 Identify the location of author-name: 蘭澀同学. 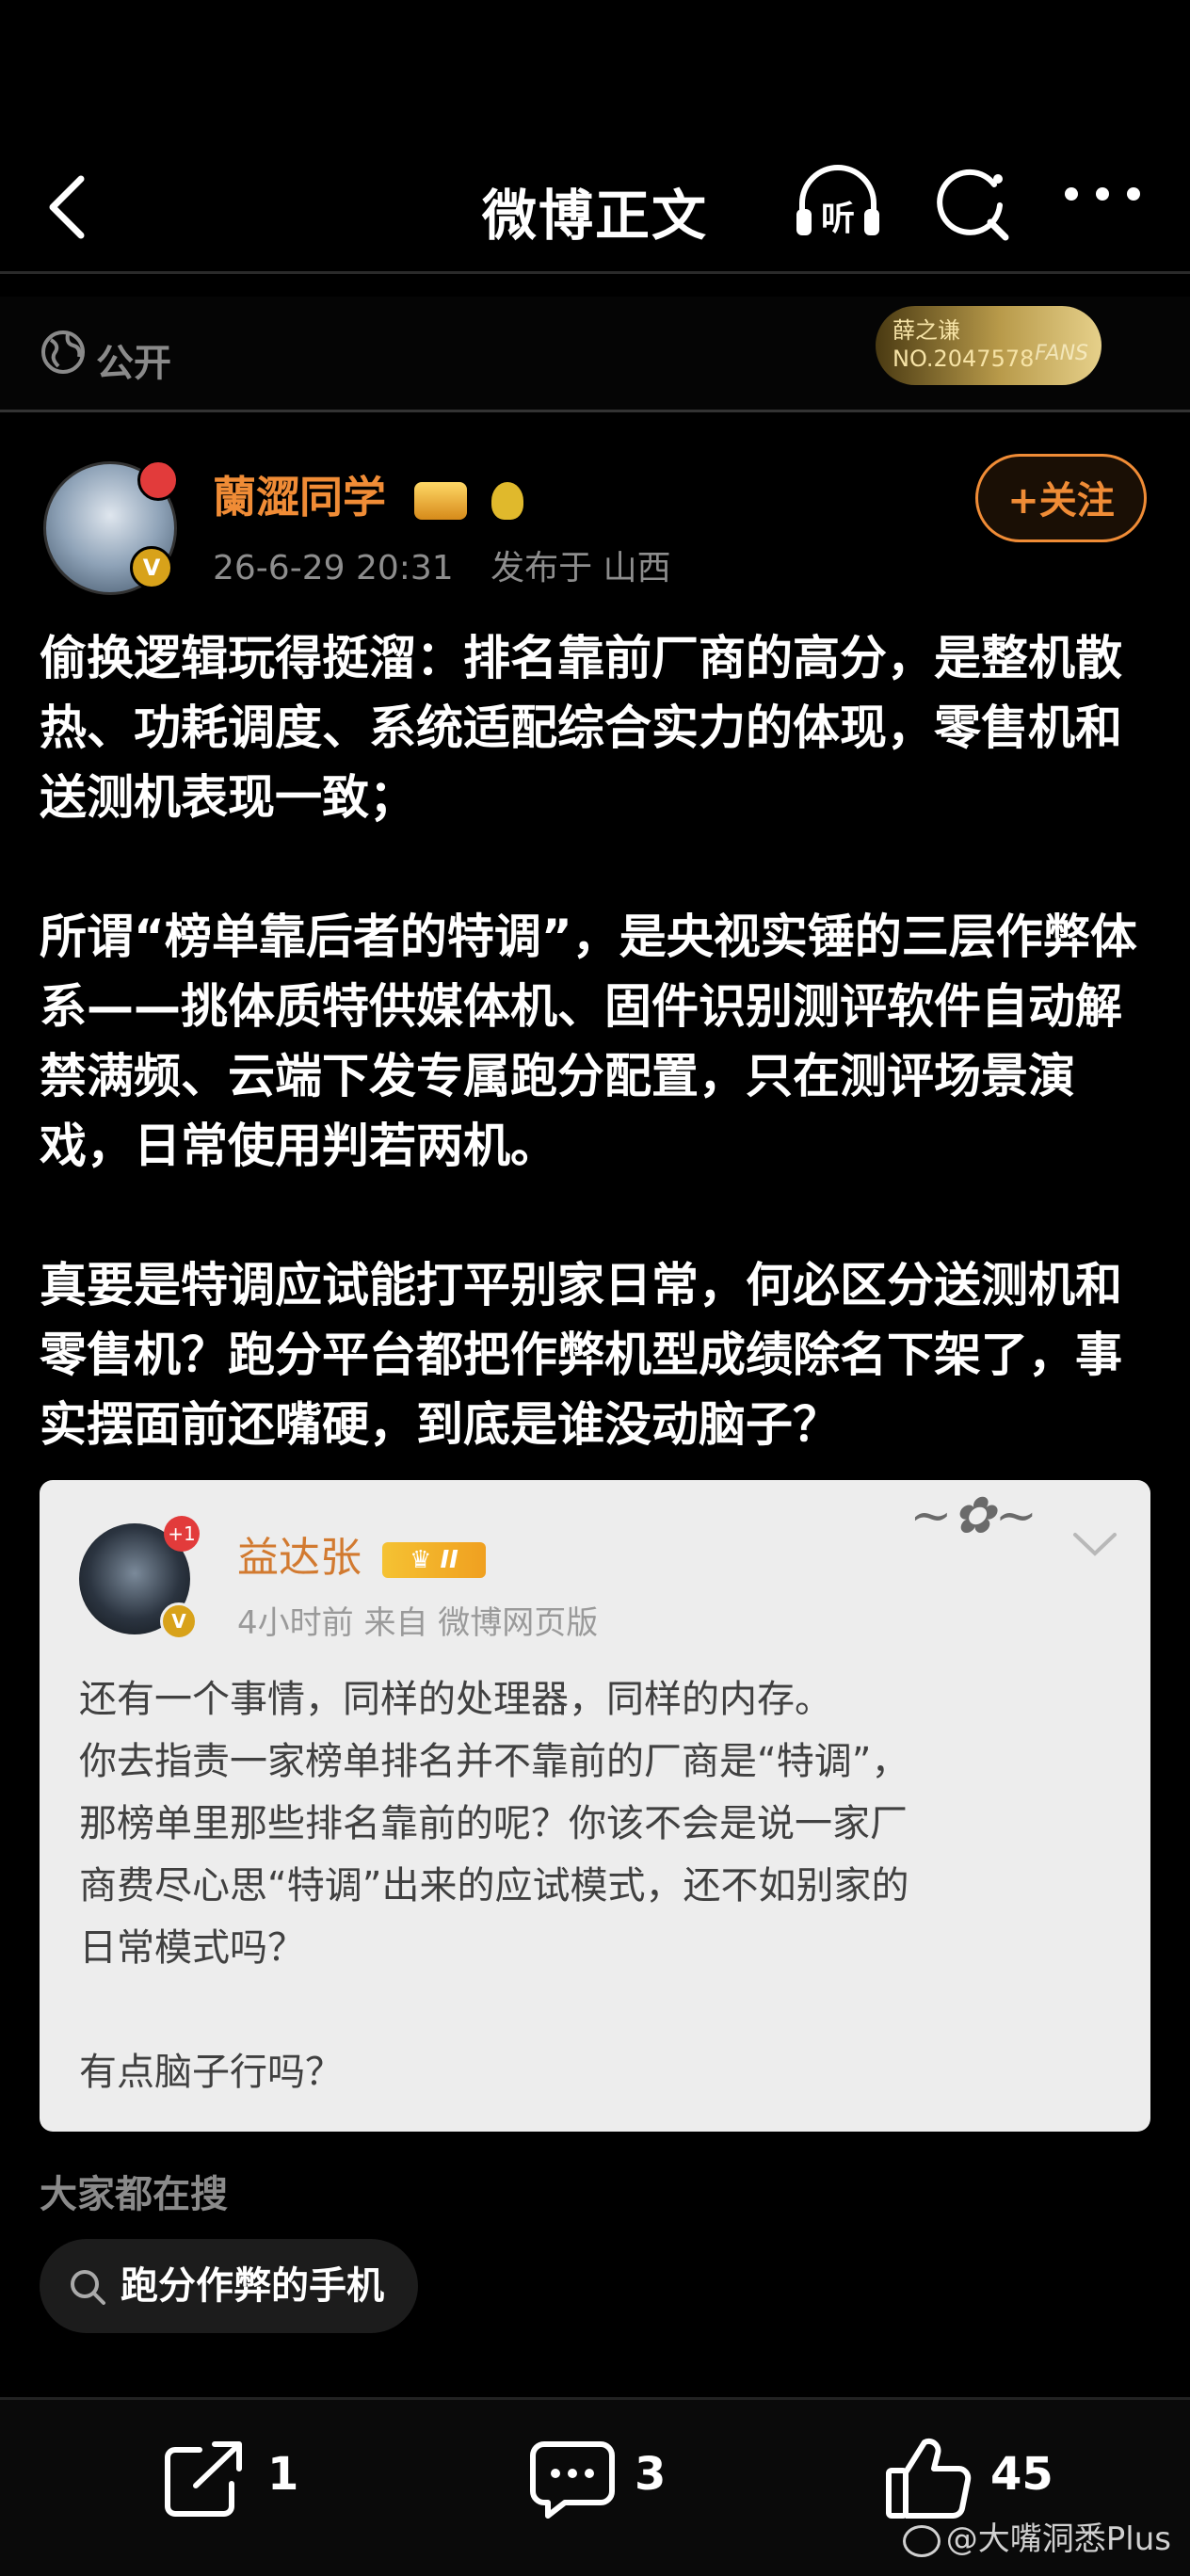
(368, 494).